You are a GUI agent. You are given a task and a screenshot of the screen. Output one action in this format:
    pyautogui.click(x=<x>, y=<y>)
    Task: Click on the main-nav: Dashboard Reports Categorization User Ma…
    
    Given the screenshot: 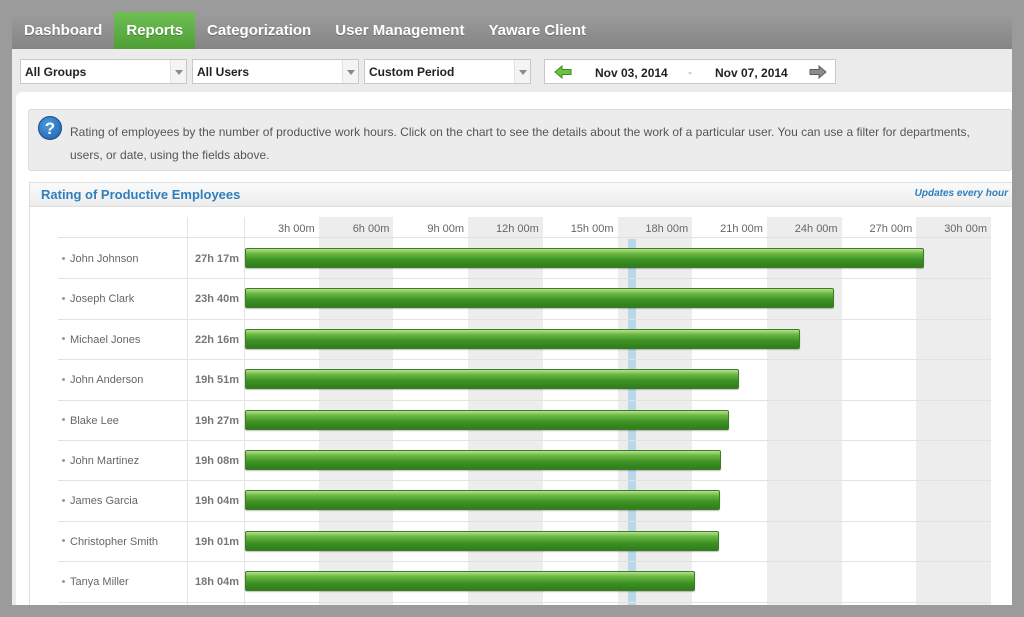 What is the action you would take?
    pyautogui.click(x=512, y=30)
    